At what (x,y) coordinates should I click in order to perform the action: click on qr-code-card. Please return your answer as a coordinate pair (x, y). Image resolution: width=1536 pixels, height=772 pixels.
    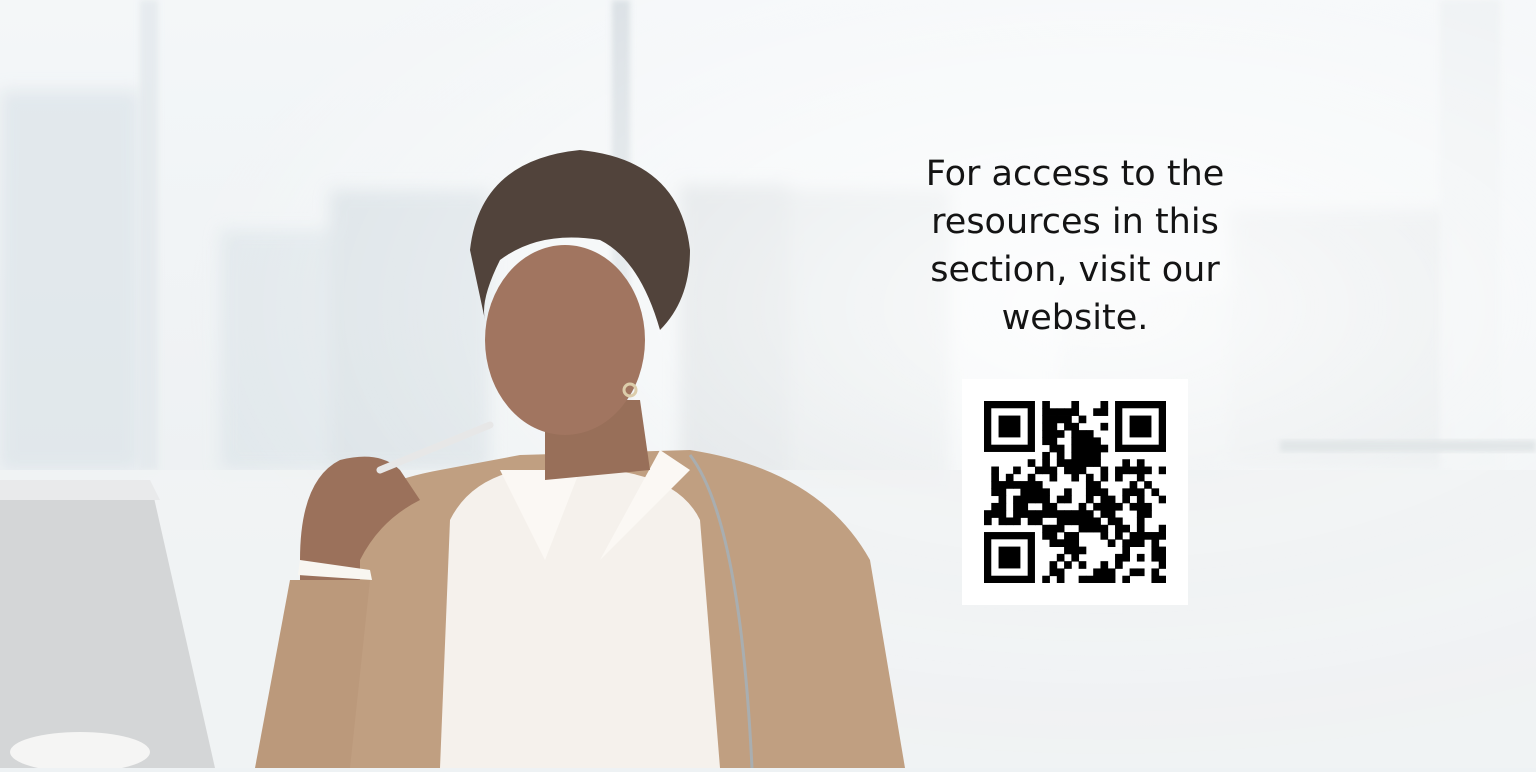
    Looking at the image, I should click on (1075, 492).